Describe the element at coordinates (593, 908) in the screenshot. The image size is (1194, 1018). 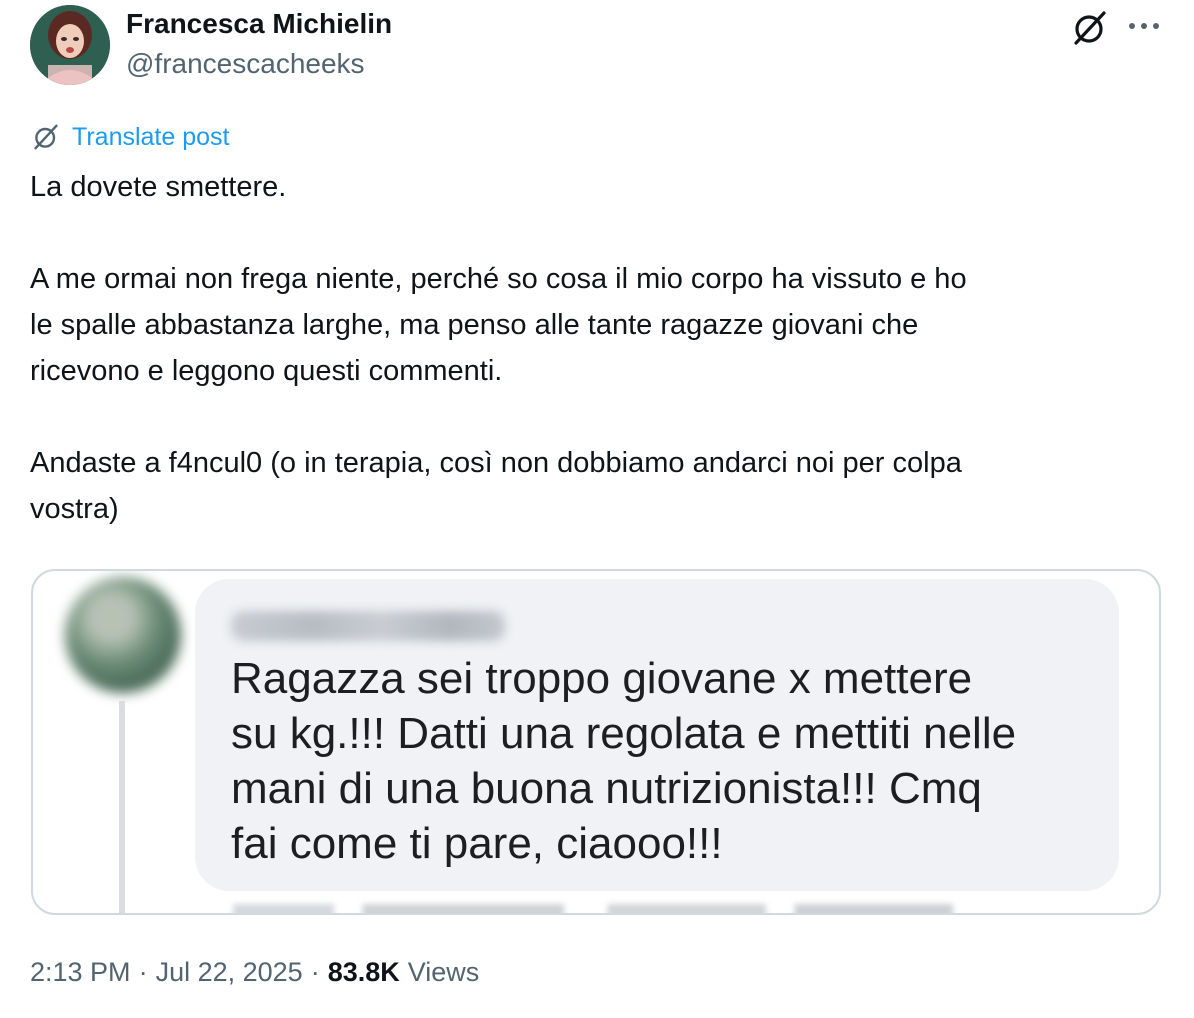
I see `blurred-reply-text` at that location.